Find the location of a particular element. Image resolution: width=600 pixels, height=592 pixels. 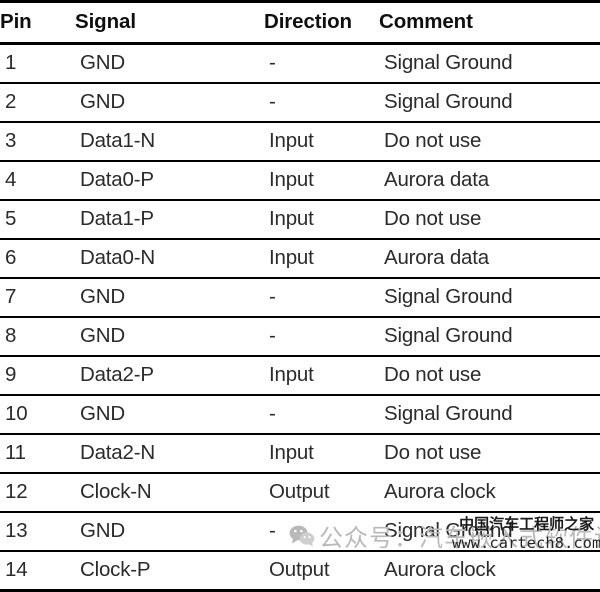

cell-pin: 4 is located at coordinates (37, 181).